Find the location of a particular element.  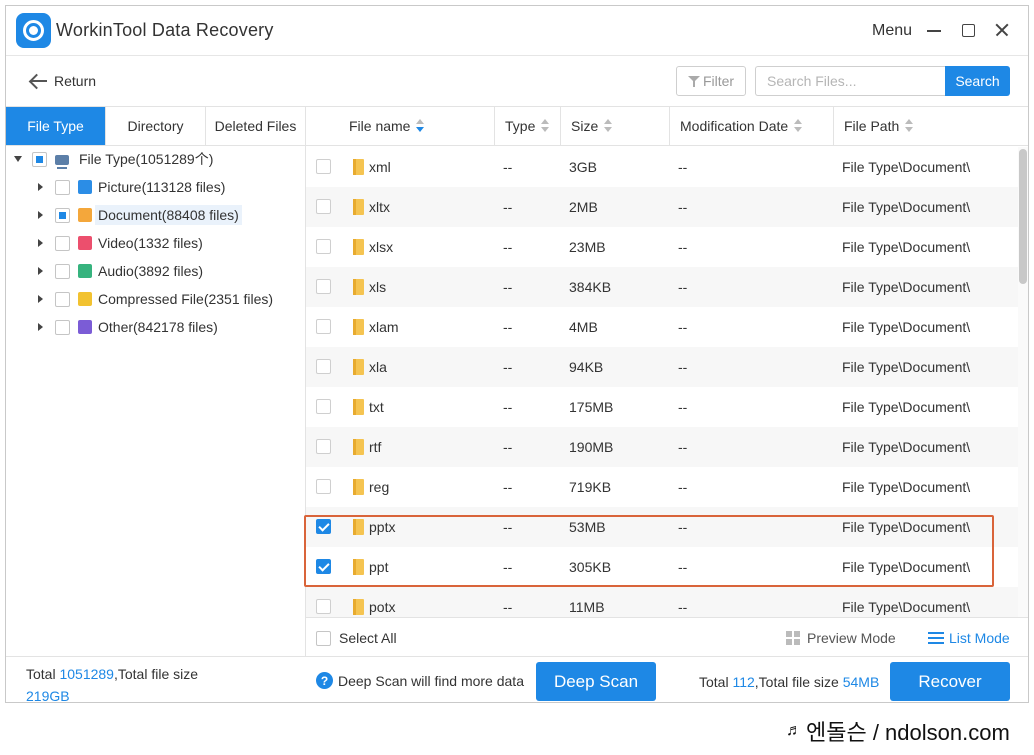

search-input is located at coordinates (850, 81).